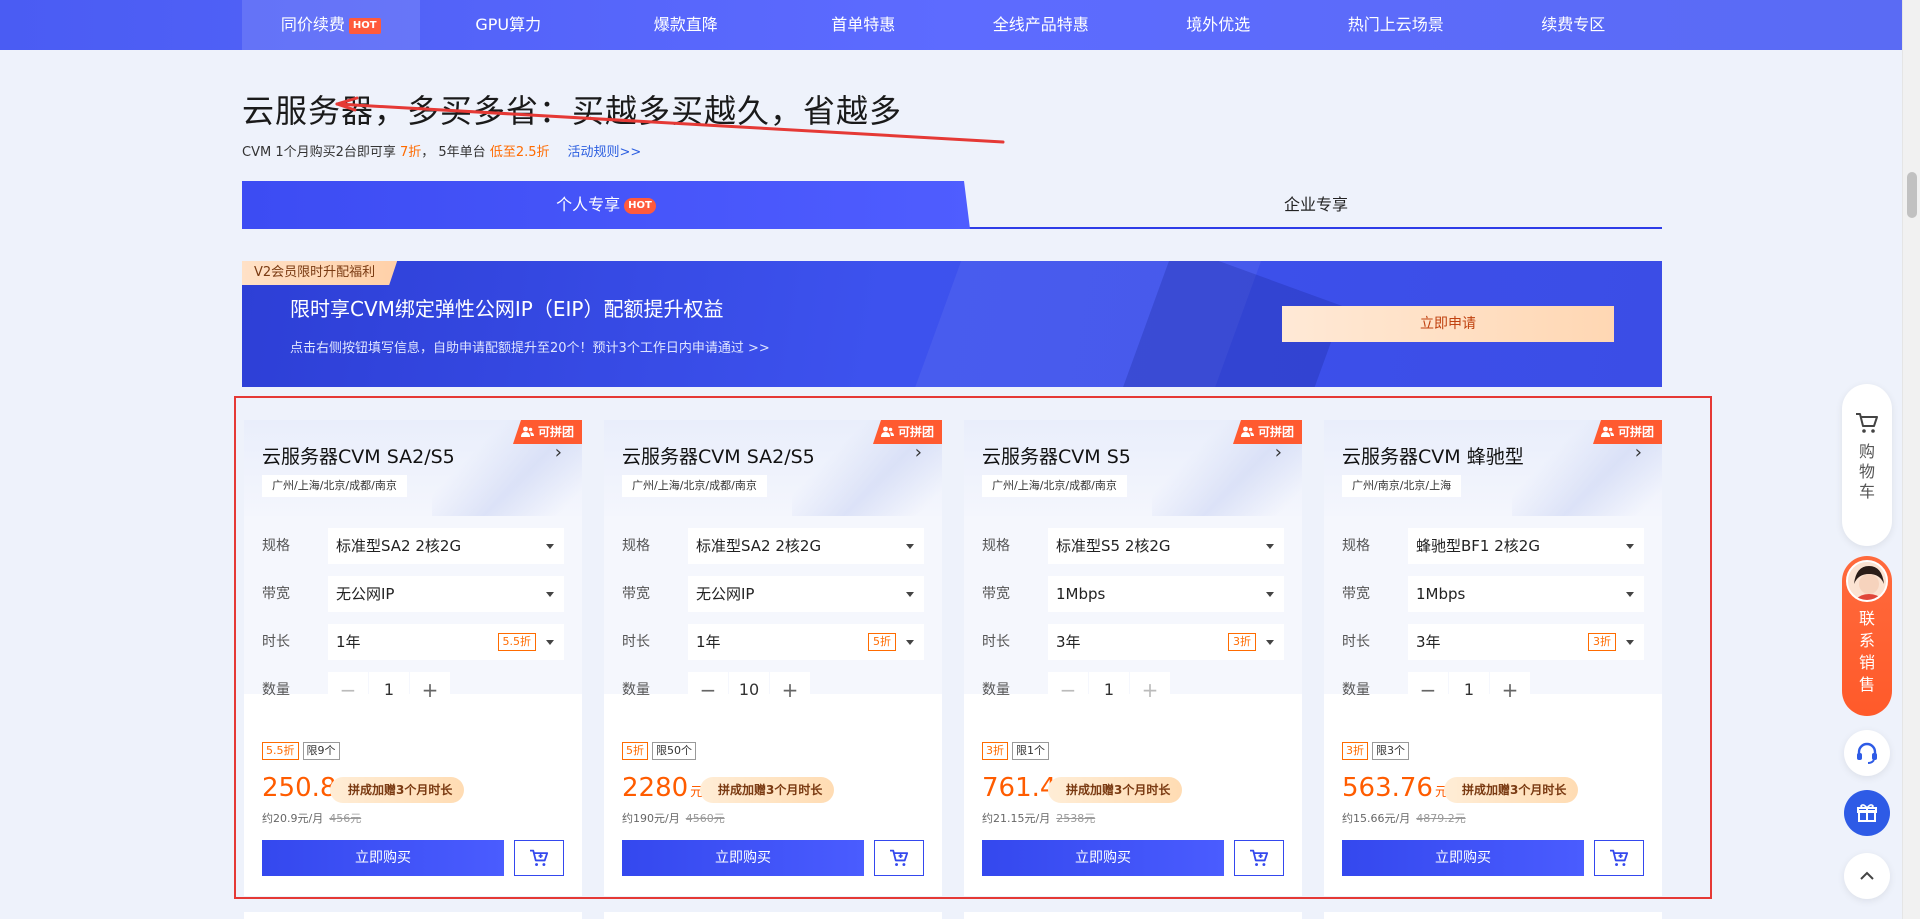 This screenshot has width=1920, height=919. I want to click on spec-select: 标准型S5 2核2G, so click(1166, 546).